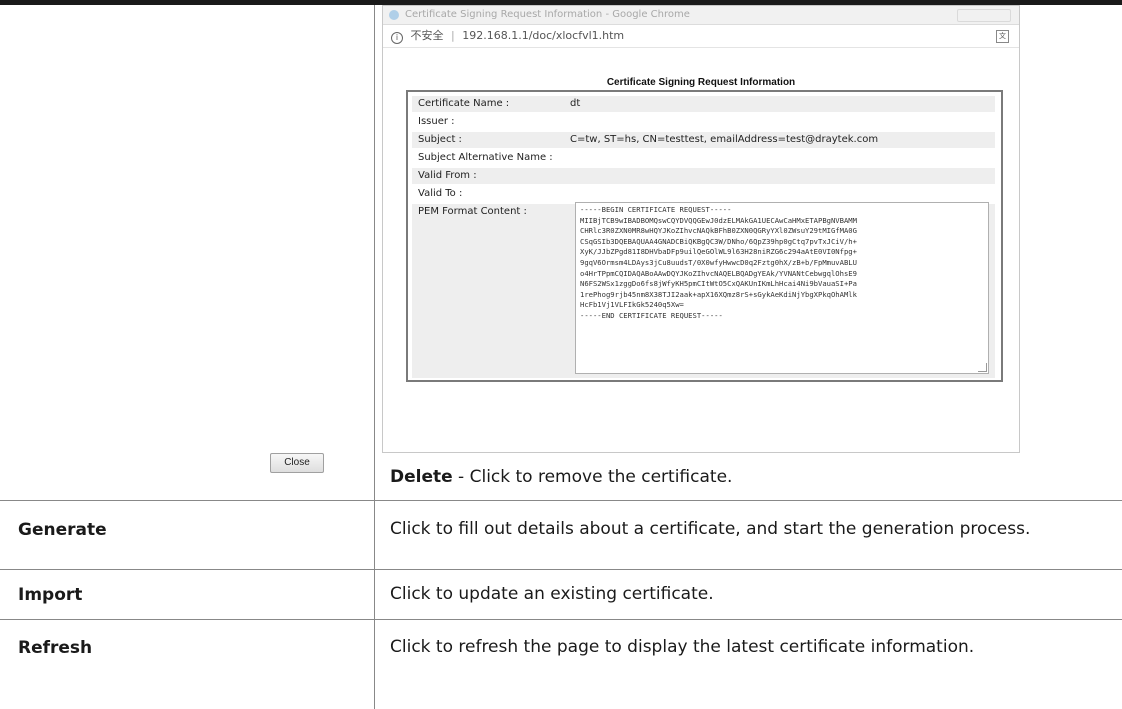 This screenshot has height=709, width=1122. I want to click on csr-field-label: Issuer :, so click(436, 121).